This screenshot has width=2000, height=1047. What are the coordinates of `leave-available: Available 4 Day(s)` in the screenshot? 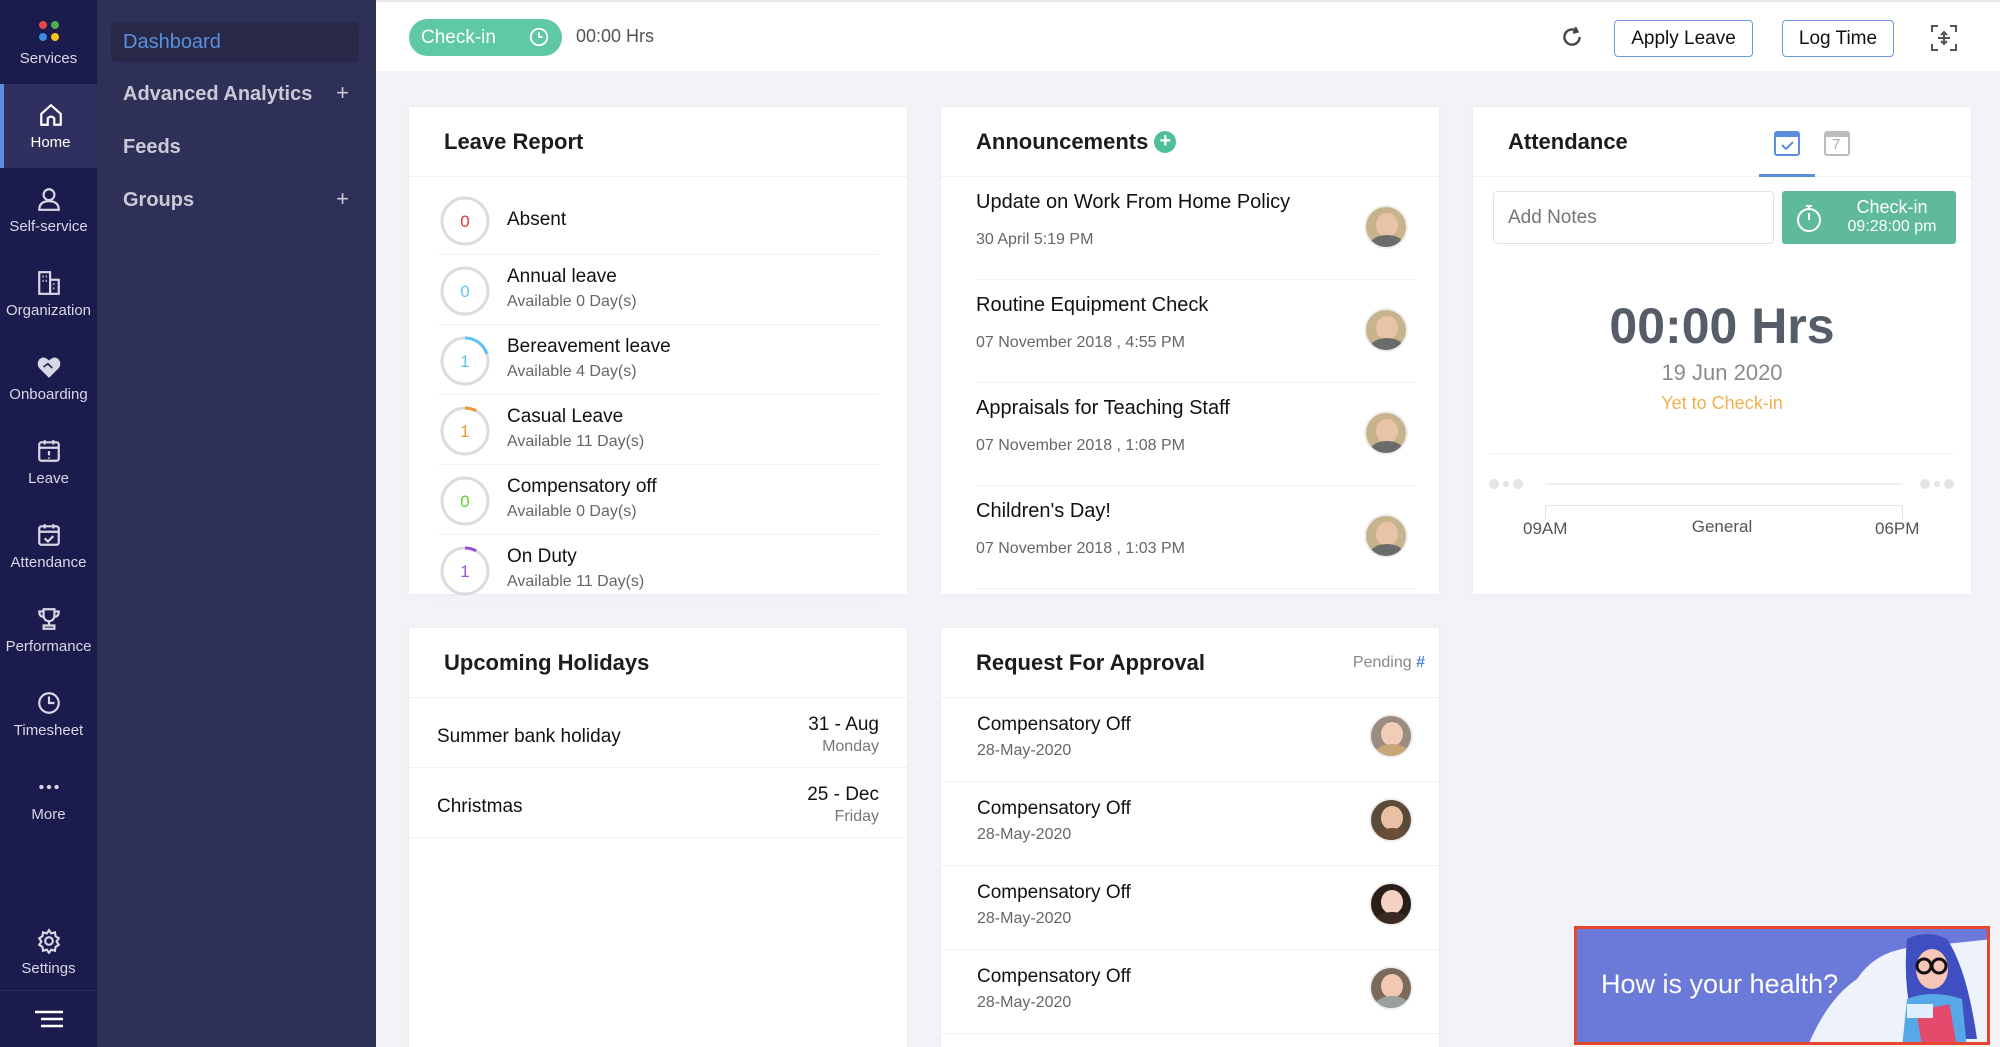 It's located at (572, 371).